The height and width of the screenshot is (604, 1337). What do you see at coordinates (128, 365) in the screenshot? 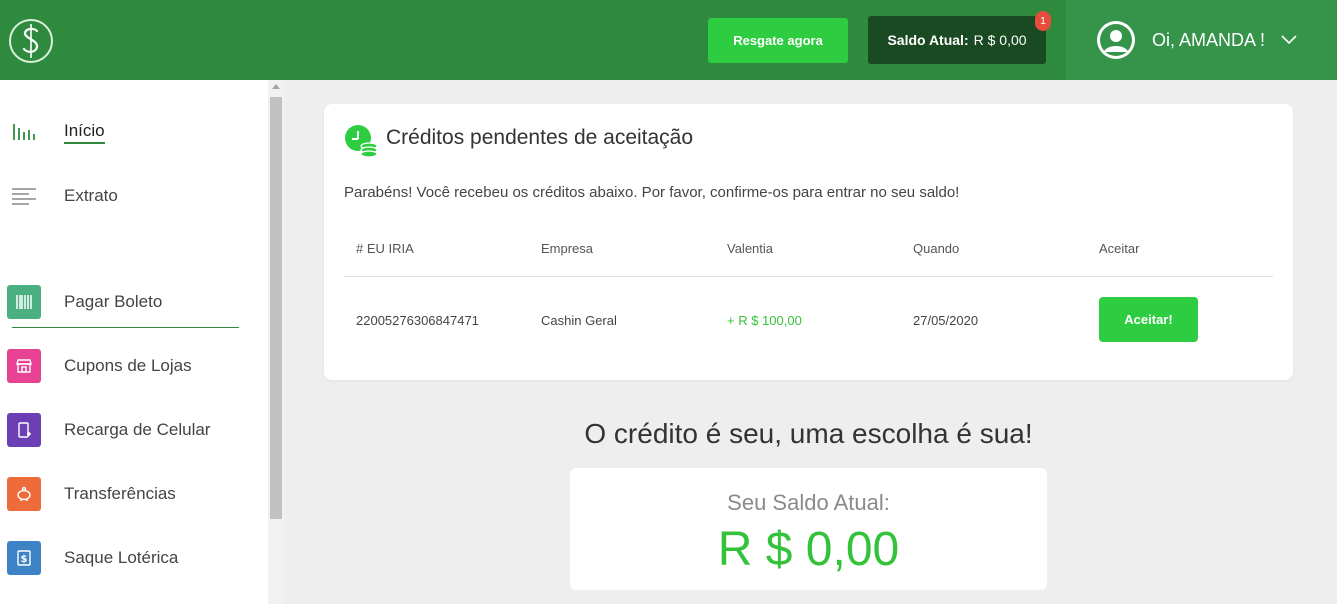
I see `sidebar-item-label: Cupons de Lojas` at bounding box center [128, 365].